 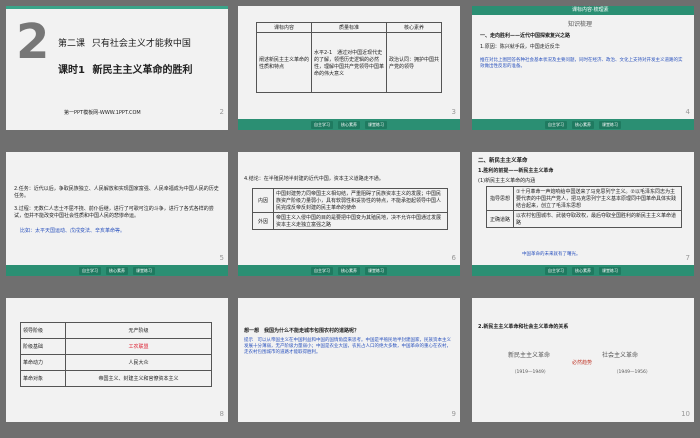 What do you see at coordinates (582, 363) in the screenshot?
I see `middle-trend: 必然趋势` at bounding box center [582, 363].